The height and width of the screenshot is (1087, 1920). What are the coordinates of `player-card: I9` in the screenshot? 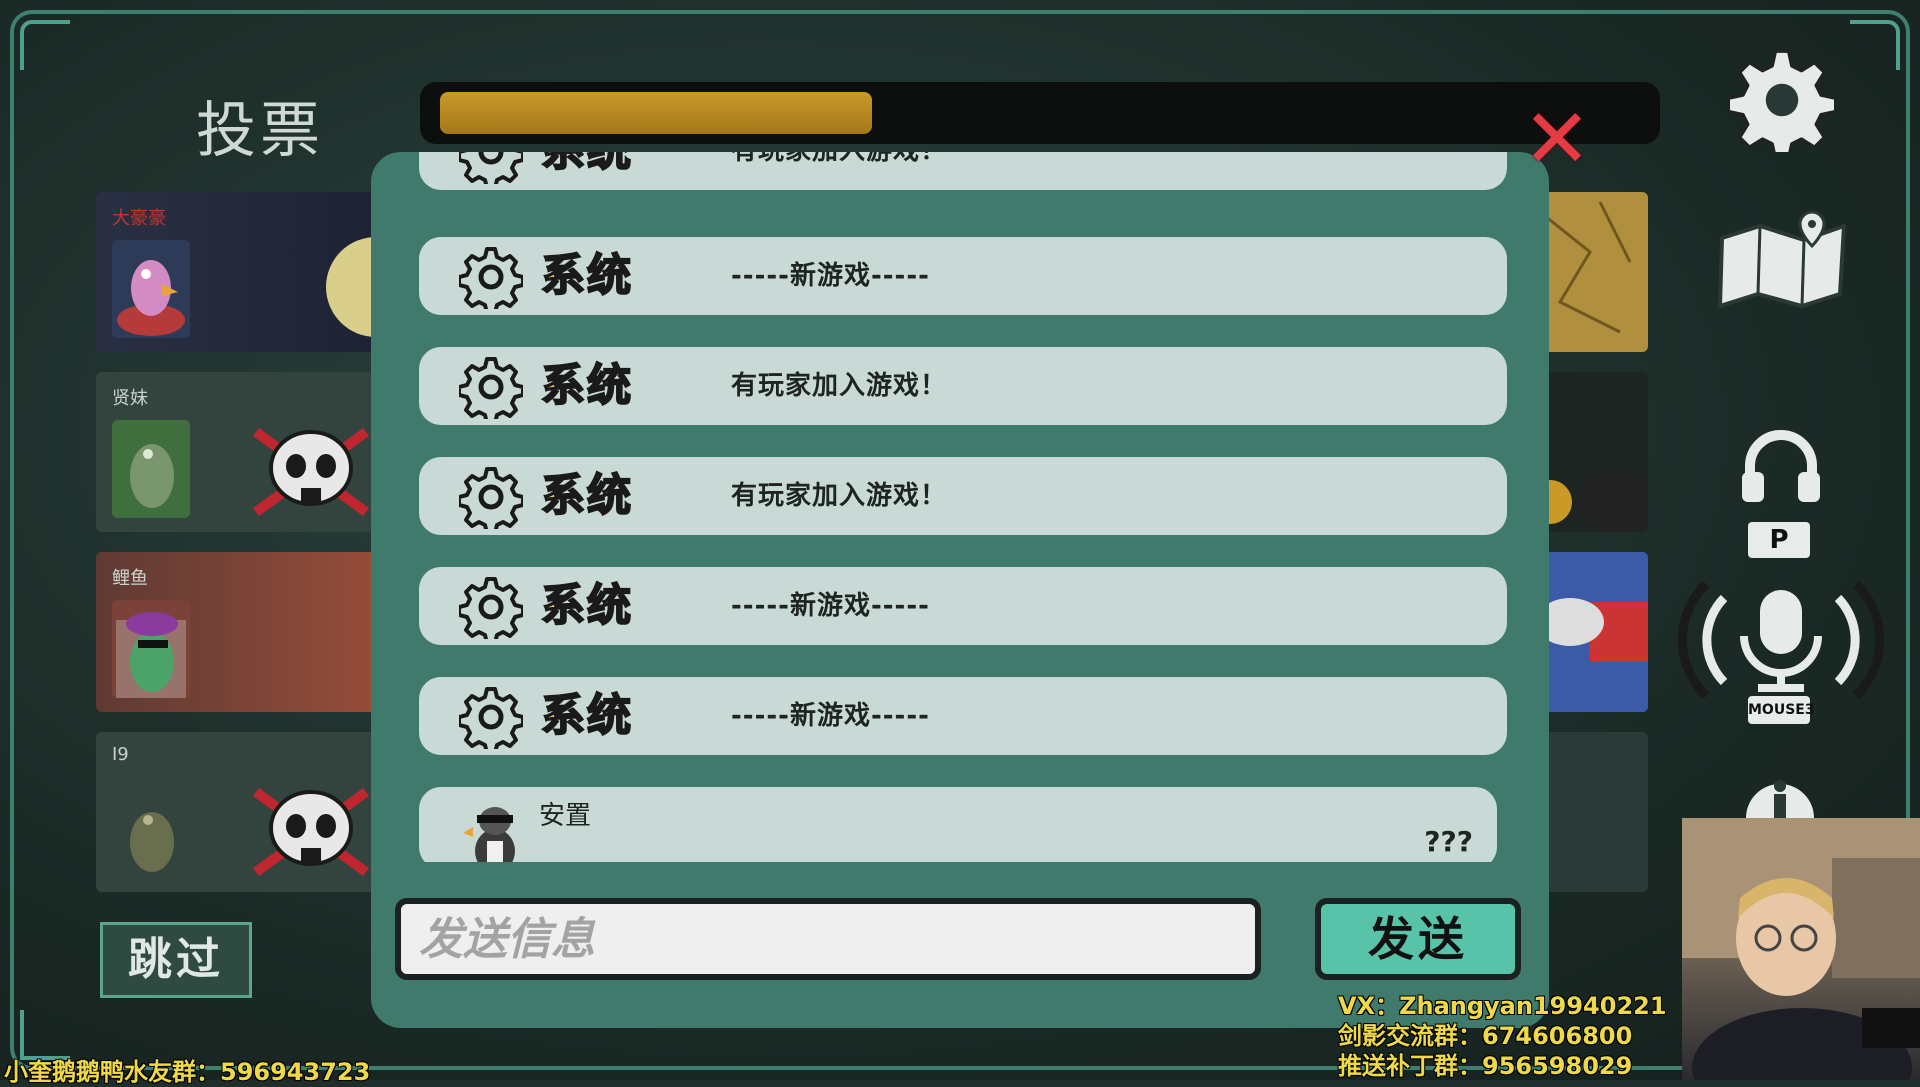 It's located at (246, 812).